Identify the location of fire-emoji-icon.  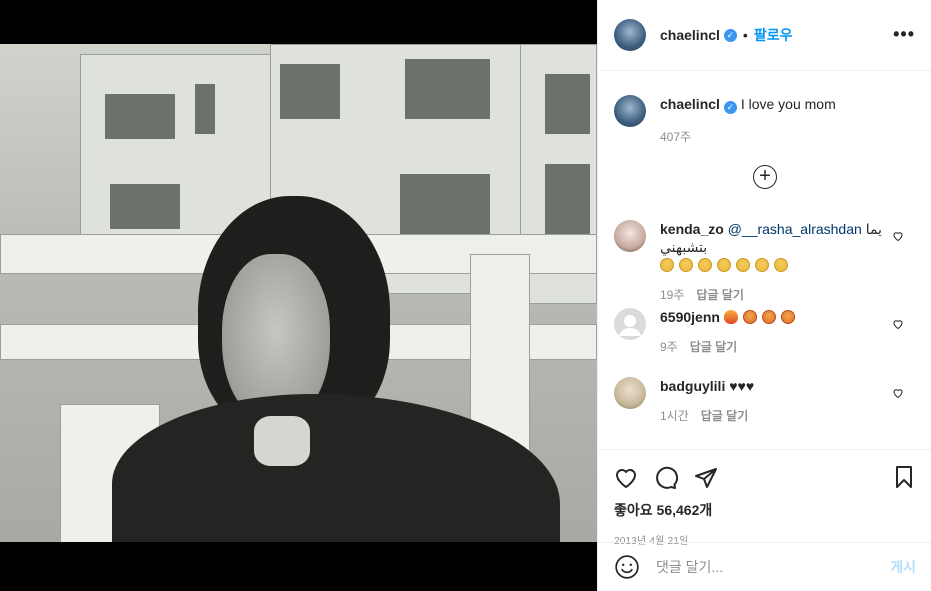
(730, 317).